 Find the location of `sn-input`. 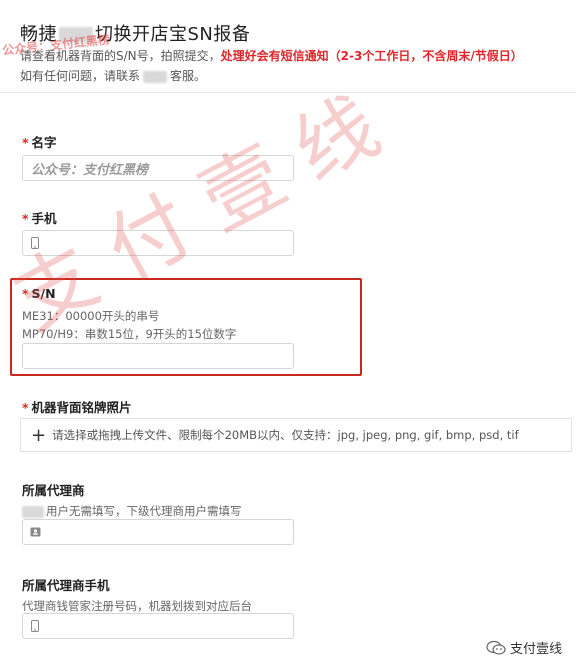

sn-input is located at coordinates (158, 356).